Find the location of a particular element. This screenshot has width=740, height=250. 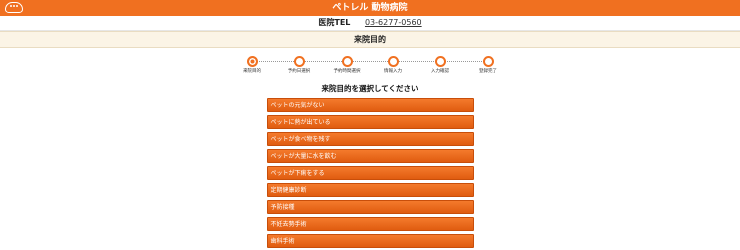

step-5: 入力確認 is located at coordinates (440, 65).